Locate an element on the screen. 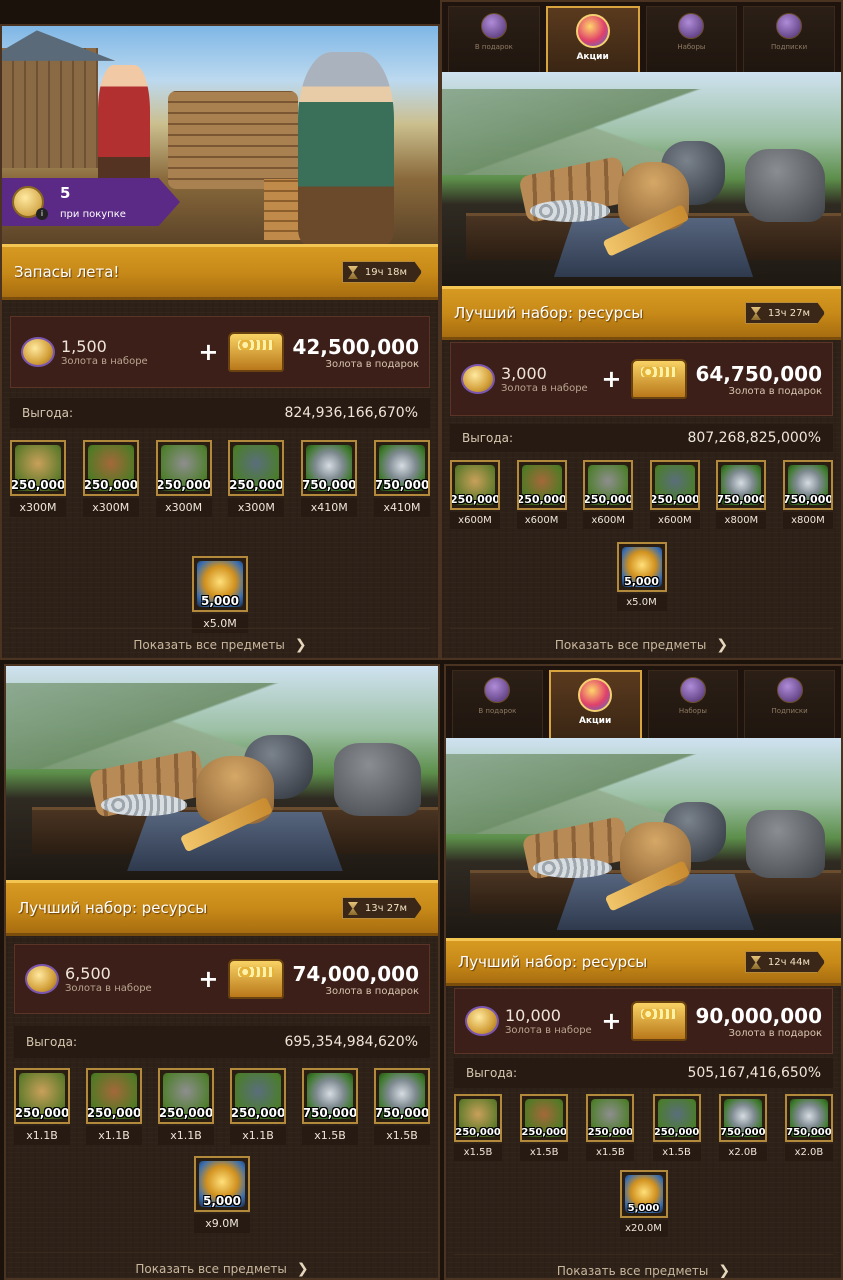  promo-value: 5 is located at coordinates (65, 192).